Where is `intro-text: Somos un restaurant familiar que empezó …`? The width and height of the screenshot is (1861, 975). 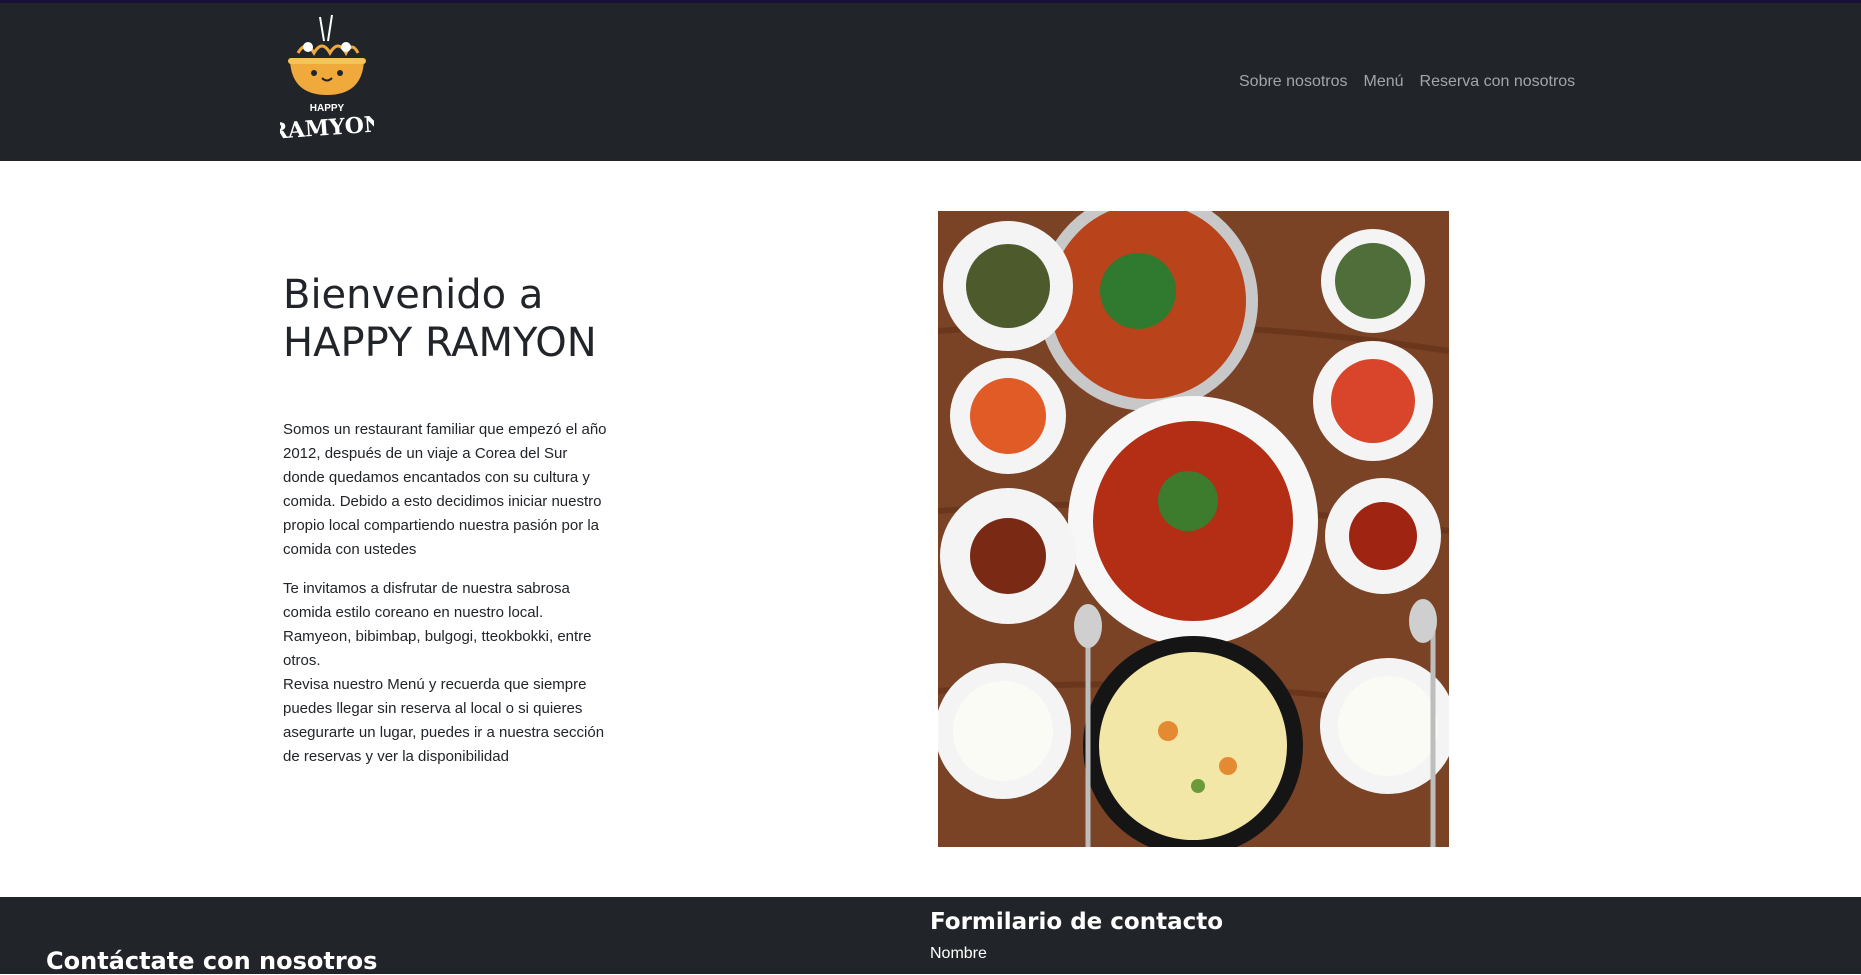 intro-text: Somos un restaurant familiar que empezó … is located at coordinates (448, 593).